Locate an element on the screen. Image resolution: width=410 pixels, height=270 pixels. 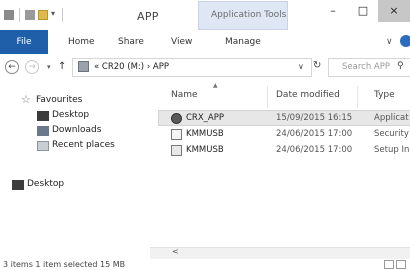
scroll-left-icon: < is located at coordinates (175, 251).